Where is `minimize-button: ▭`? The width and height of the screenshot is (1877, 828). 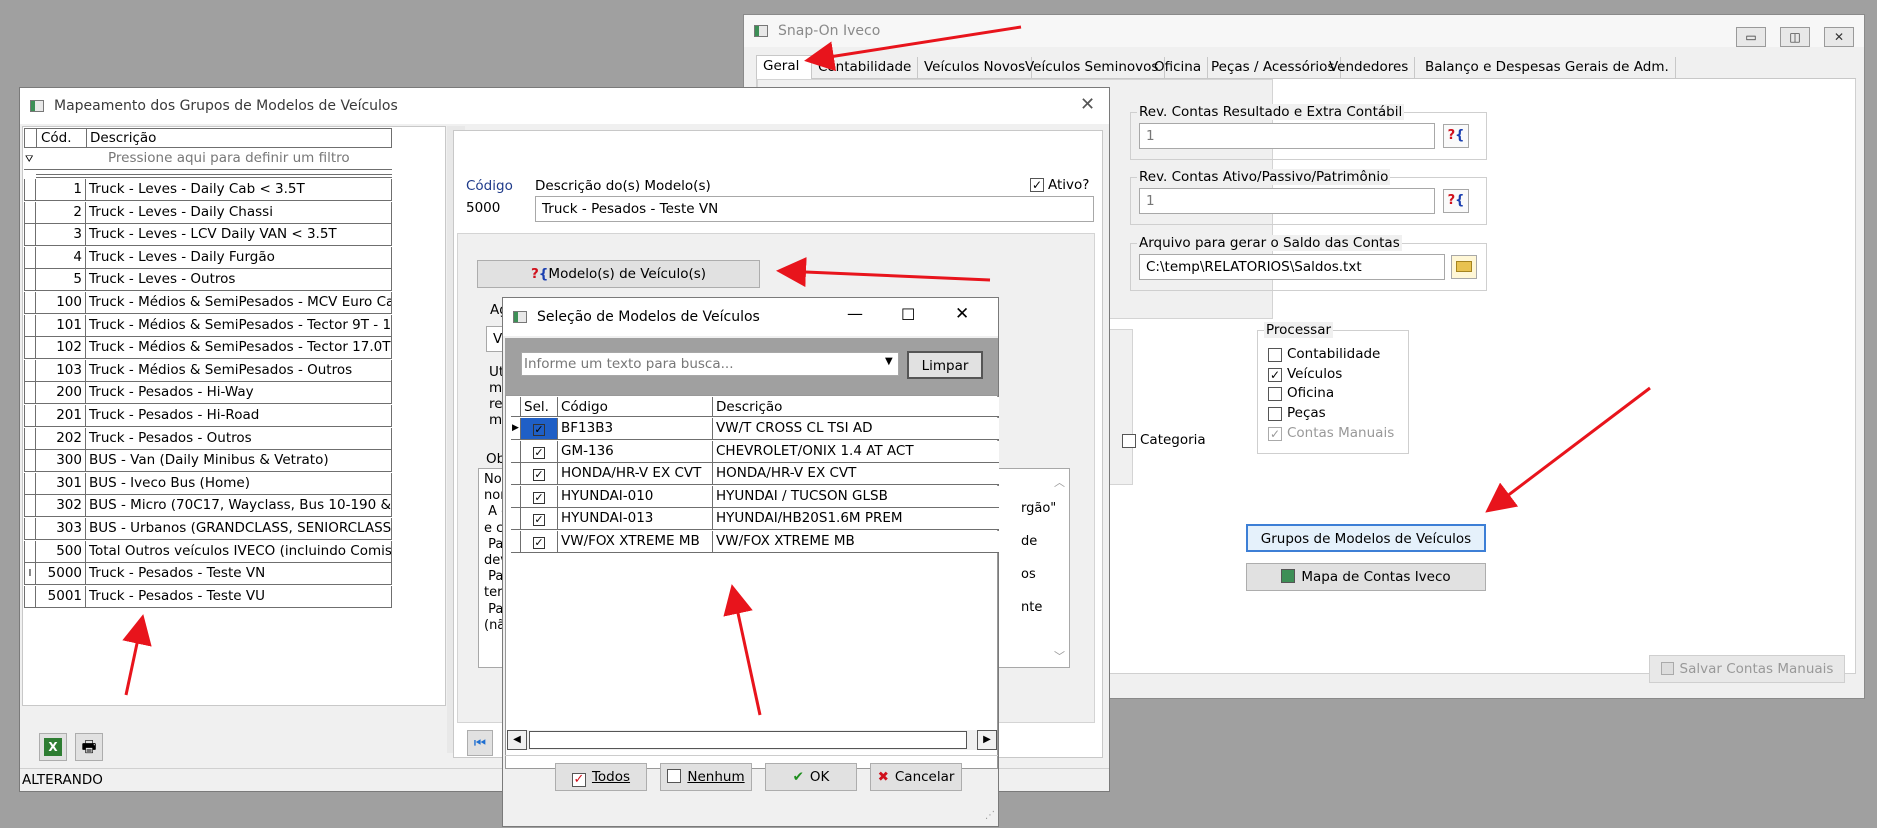 minimize-button: ▭ is located at coordinates (1751, 37).